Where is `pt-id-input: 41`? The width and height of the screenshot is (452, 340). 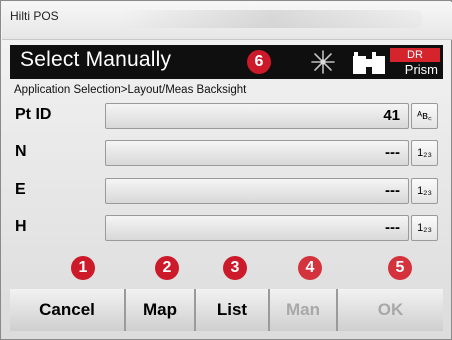
pt-id-input: 41 is located at coordinates (257, 116).